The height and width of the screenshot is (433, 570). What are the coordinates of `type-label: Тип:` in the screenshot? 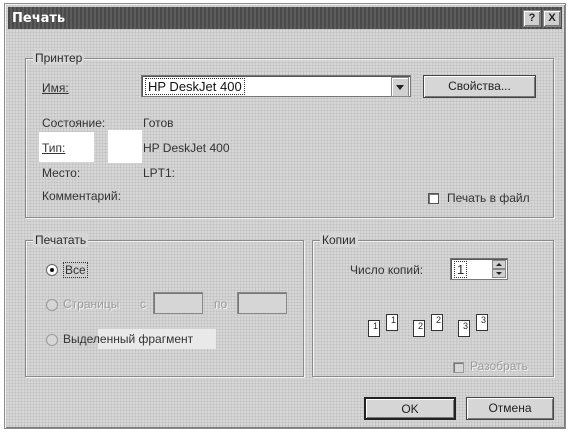 It's located at (54, 148).